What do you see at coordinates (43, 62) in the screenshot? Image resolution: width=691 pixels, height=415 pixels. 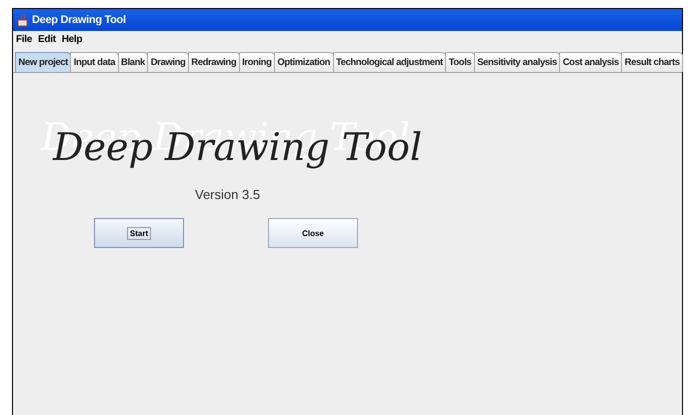 I see `tab: New project` at bounding box center [43, 62].